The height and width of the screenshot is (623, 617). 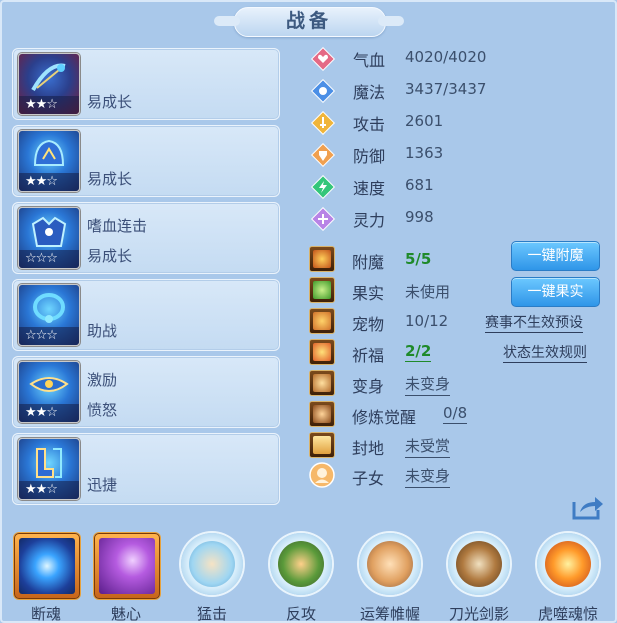 I want to click on skill-name: 运筹帷幄, so click(x=389, y=614).